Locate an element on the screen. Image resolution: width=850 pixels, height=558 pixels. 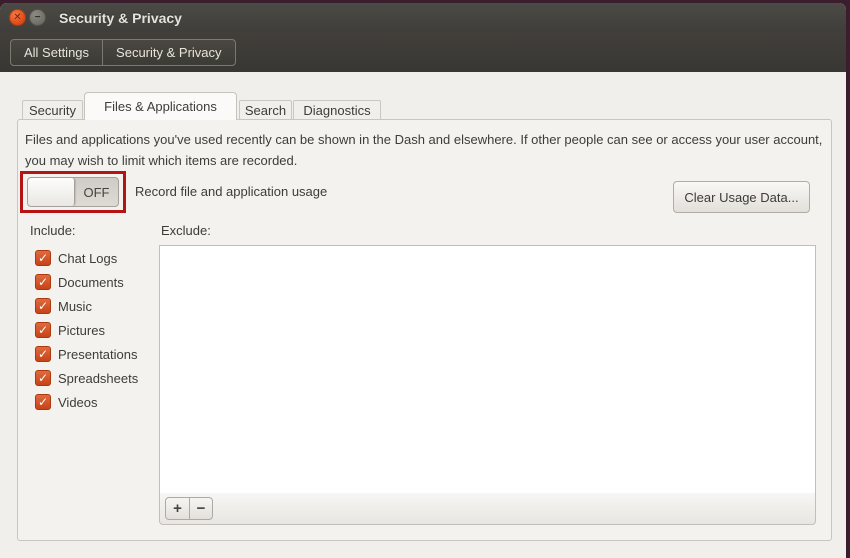
breadcrumb-security-privacy: Security & Privacy is located at coordinates (168, 52).